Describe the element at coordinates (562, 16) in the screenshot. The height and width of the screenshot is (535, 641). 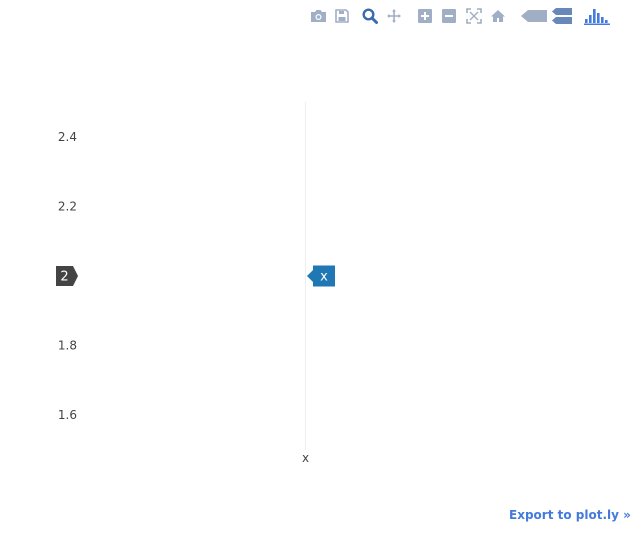
I see `hover-compare-icon` at that location.